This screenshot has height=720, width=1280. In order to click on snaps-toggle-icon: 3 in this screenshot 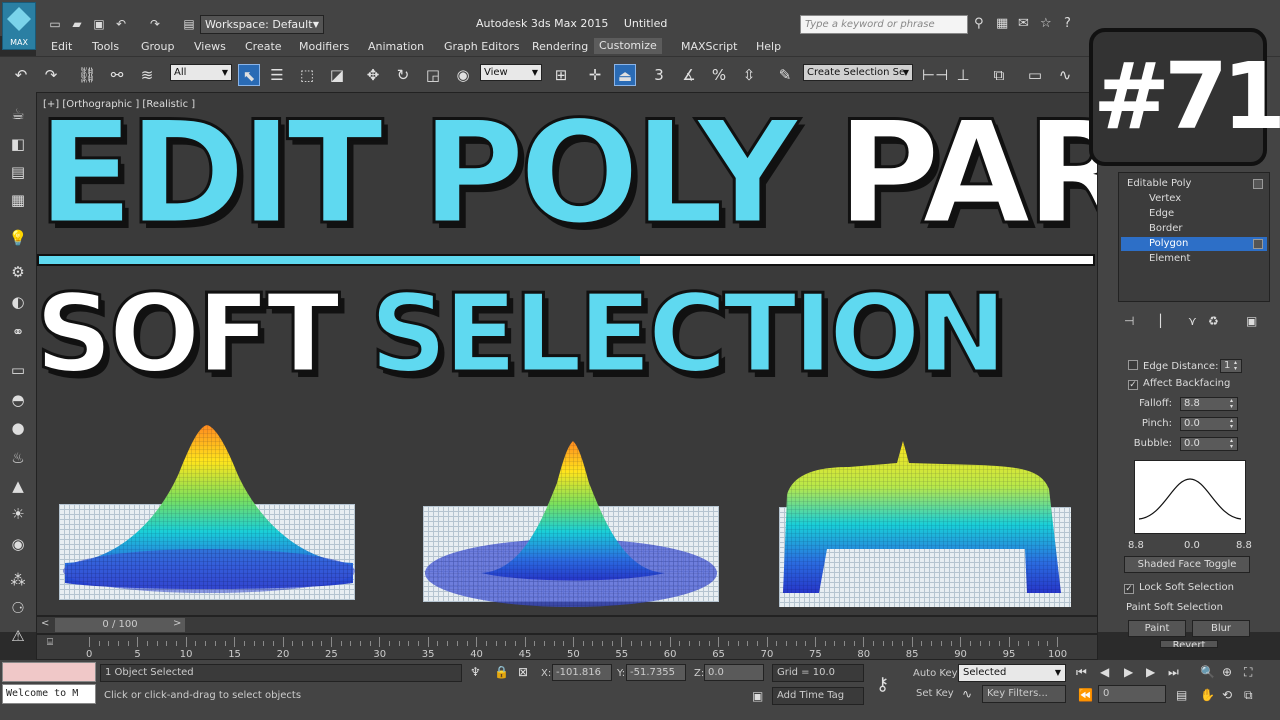, I will do `click(659, 75)`.